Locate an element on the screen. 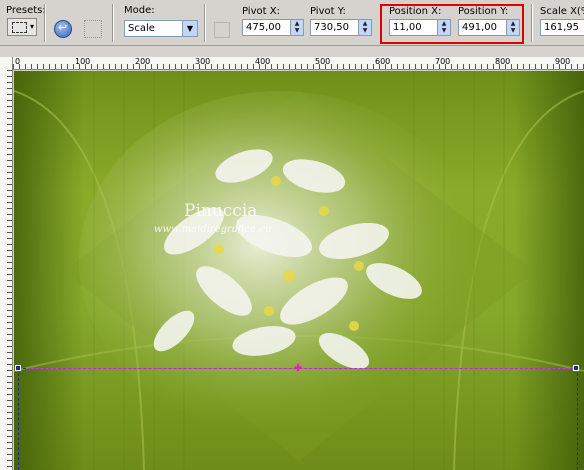 This screenshot has height=470, width=584. pivot-x-label: Pivot X: is located at coordinates (261, 11).